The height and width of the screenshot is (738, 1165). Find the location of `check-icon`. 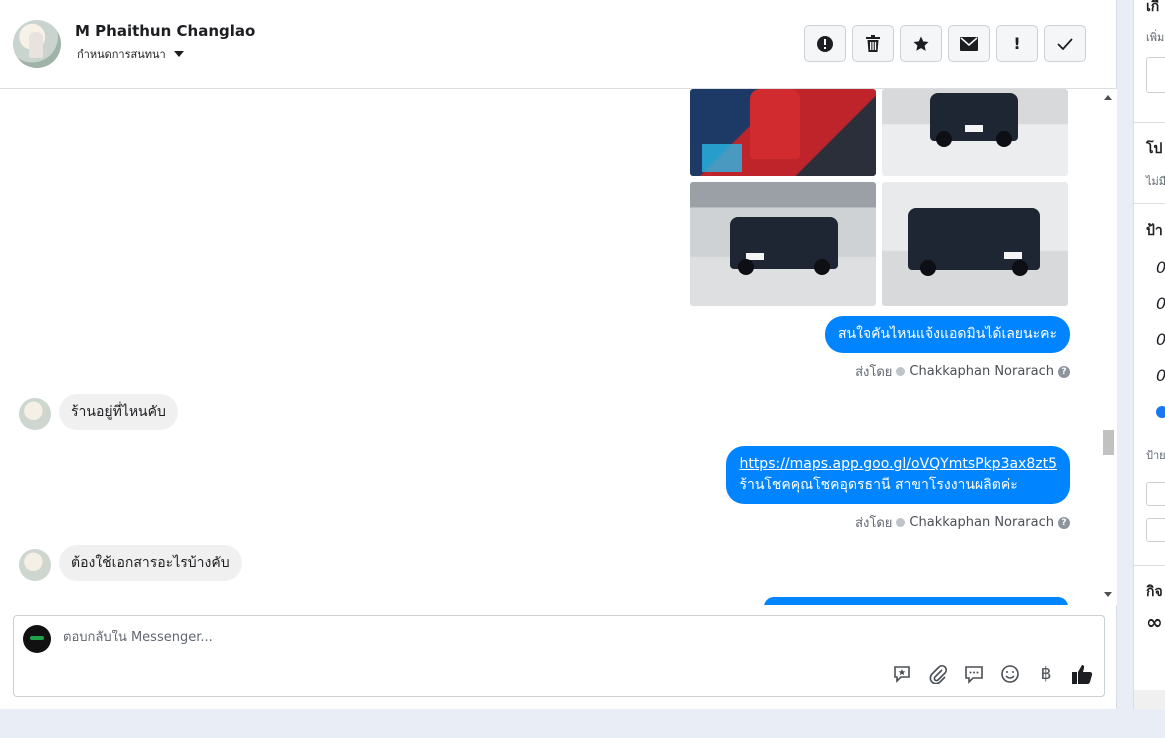

check-icon is located at coordinates (1065, 43).